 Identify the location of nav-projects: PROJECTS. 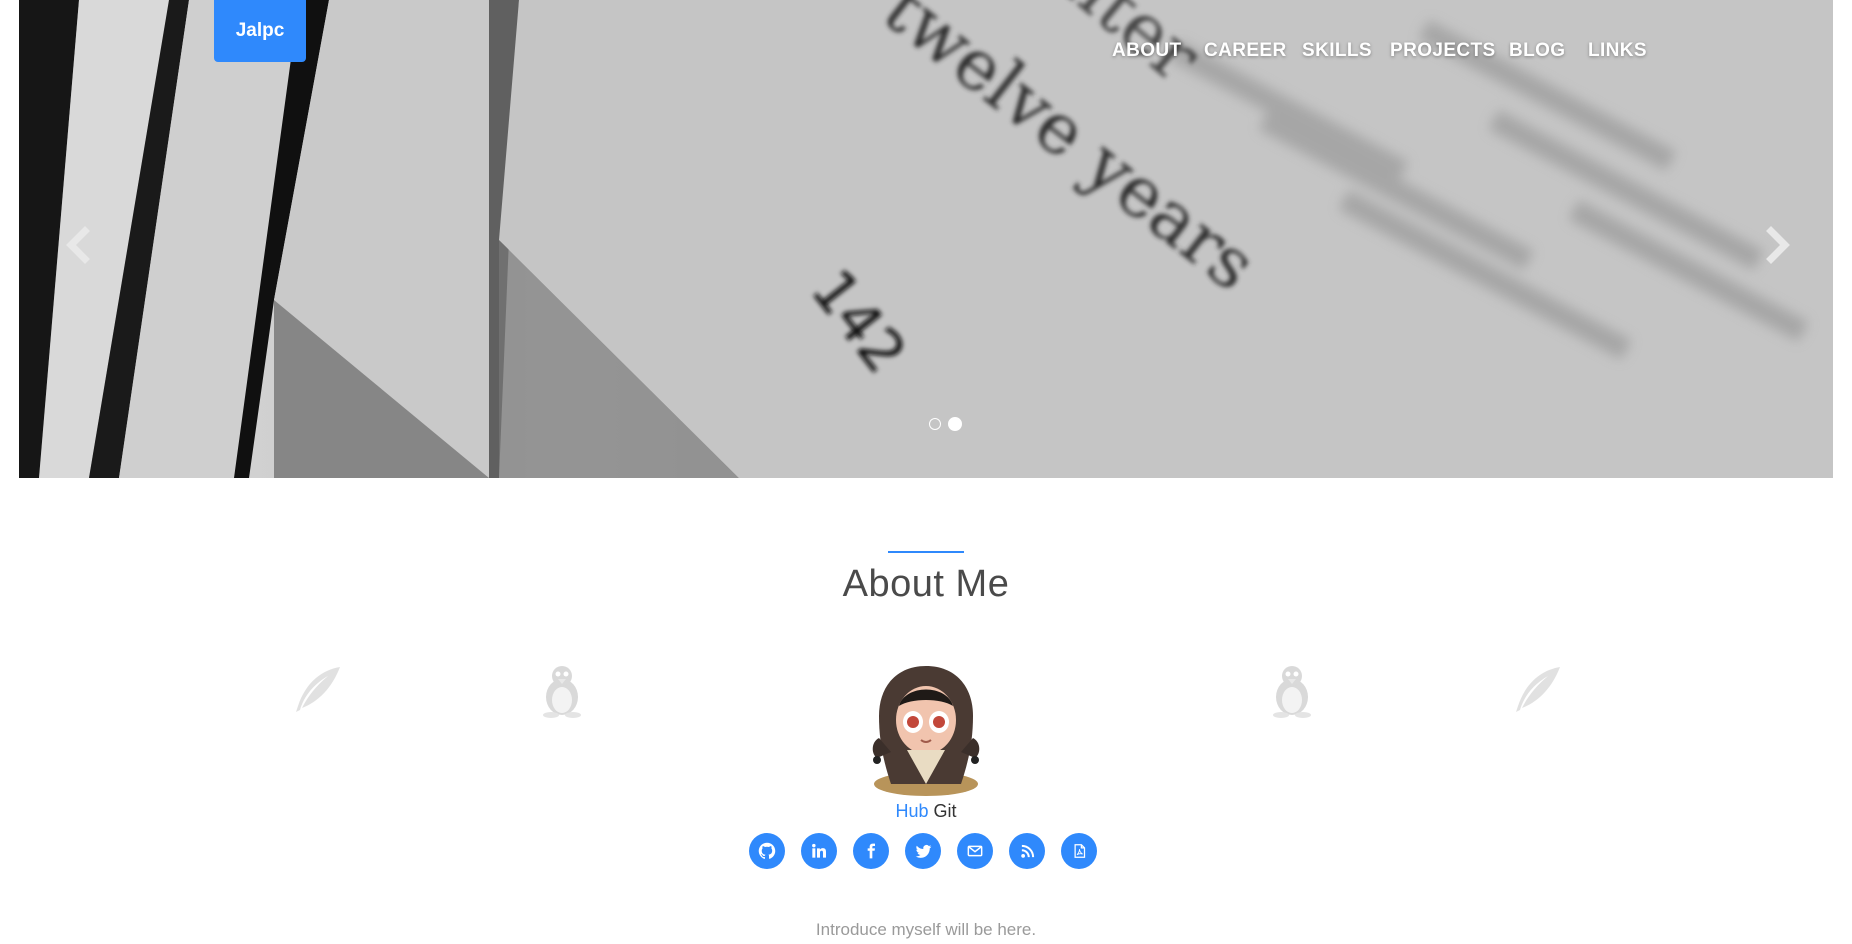
(1443, 51).